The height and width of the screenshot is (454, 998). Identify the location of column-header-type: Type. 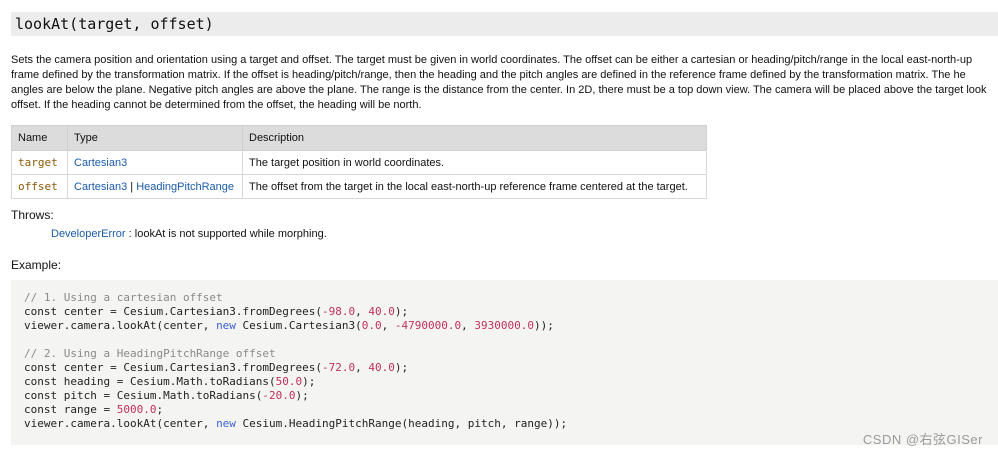
(155, 138).